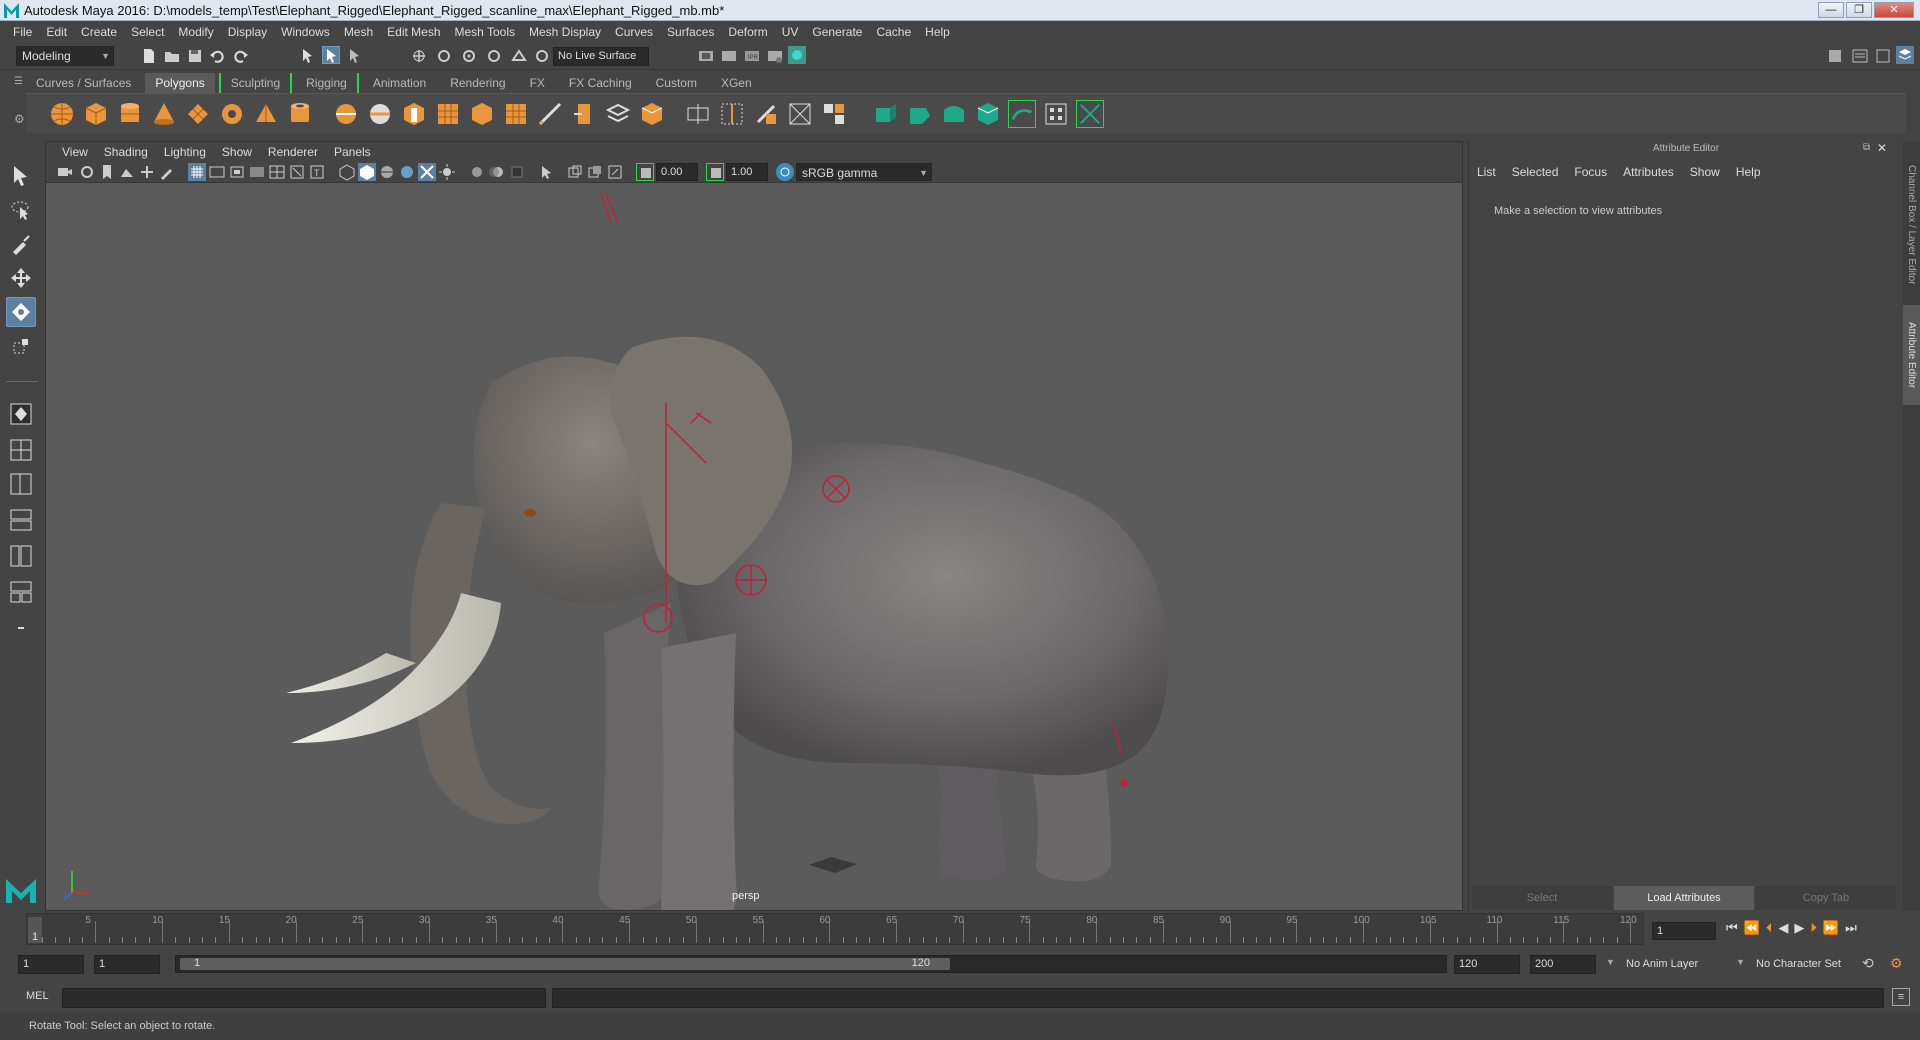 This screenshot has width=1920, height=1040. I want to click on range-slider-handle: 1 120, so click(565, 963).